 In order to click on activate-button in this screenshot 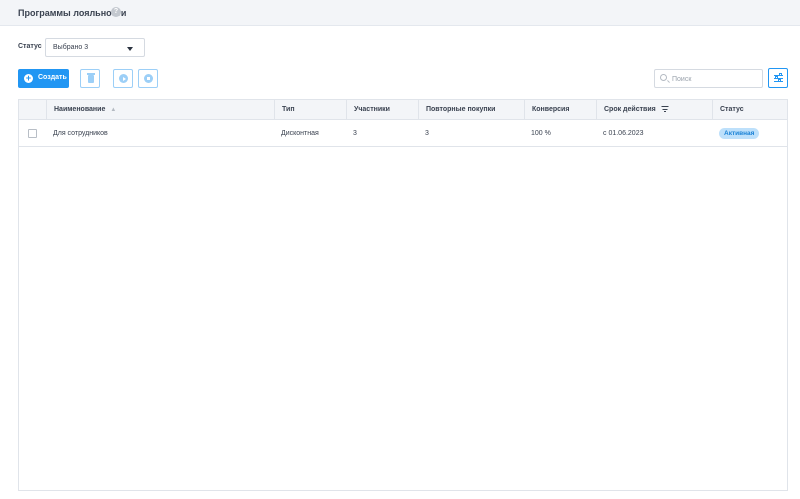, I will do `click(123, 78)`.